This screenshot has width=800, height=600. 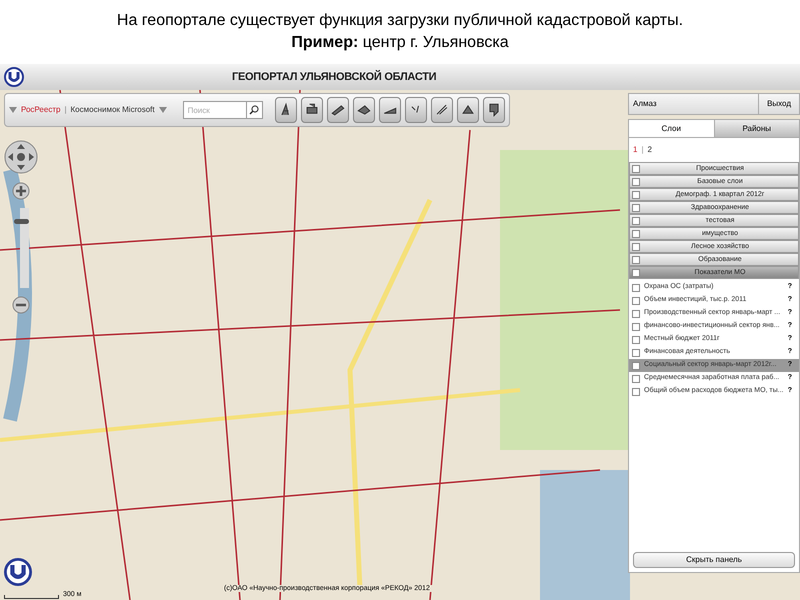 I want to click on search-icon, so click(x=254, y=110).